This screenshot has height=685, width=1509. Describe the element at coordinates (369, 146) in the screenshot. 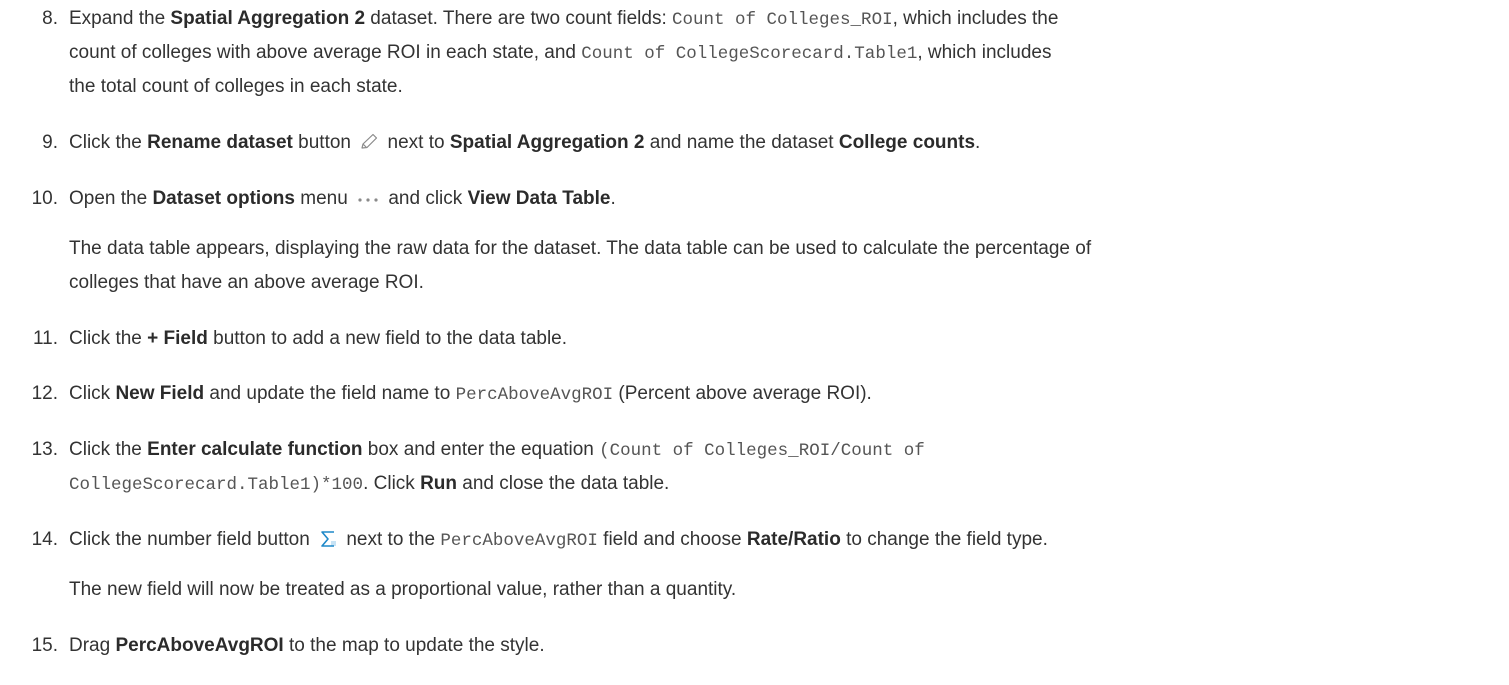

I see `pencil-icon` at that location.